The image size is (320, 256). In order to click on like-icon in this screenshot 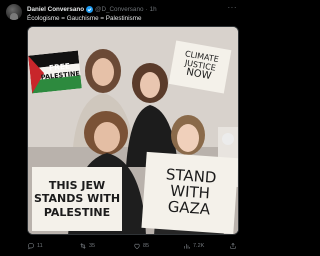, I will do `click(137, 246)`.